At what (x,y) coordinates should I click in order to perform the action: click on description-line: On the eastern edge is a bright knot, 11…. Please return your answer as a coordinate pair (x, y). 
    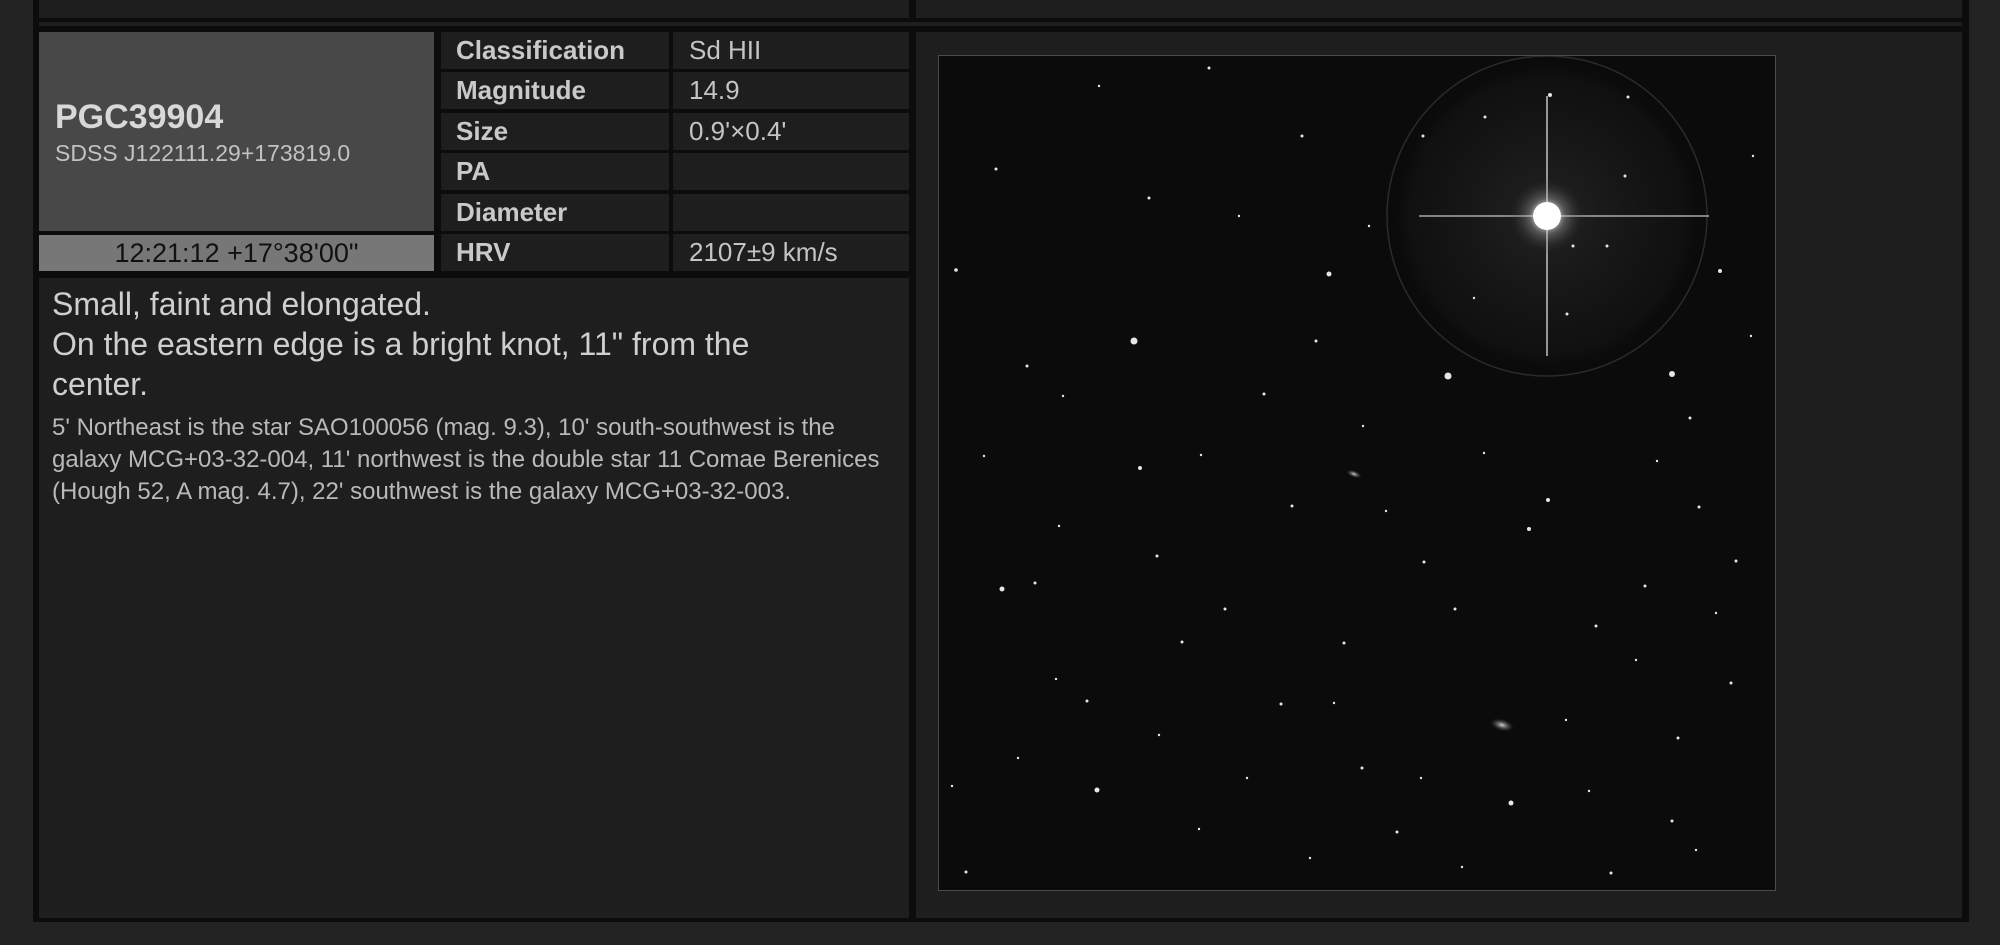
    Looking at the image, I should click on (401, 344).